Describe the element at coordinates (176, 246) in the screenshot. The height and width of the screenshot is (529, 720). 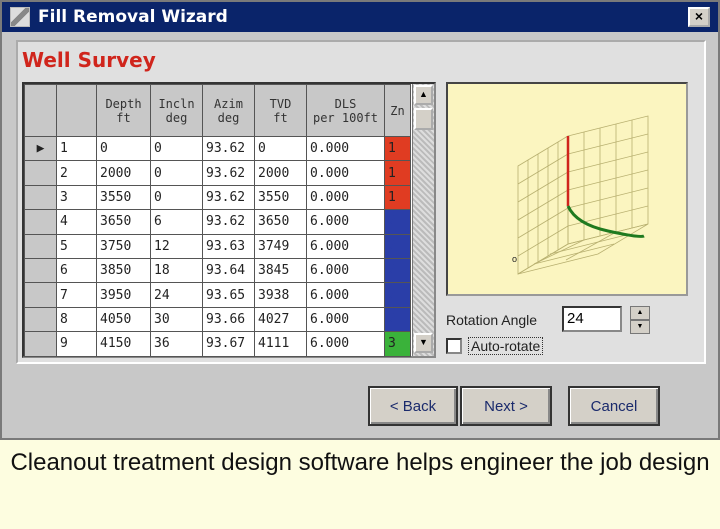
I see `cell-incl: 12` at that location.